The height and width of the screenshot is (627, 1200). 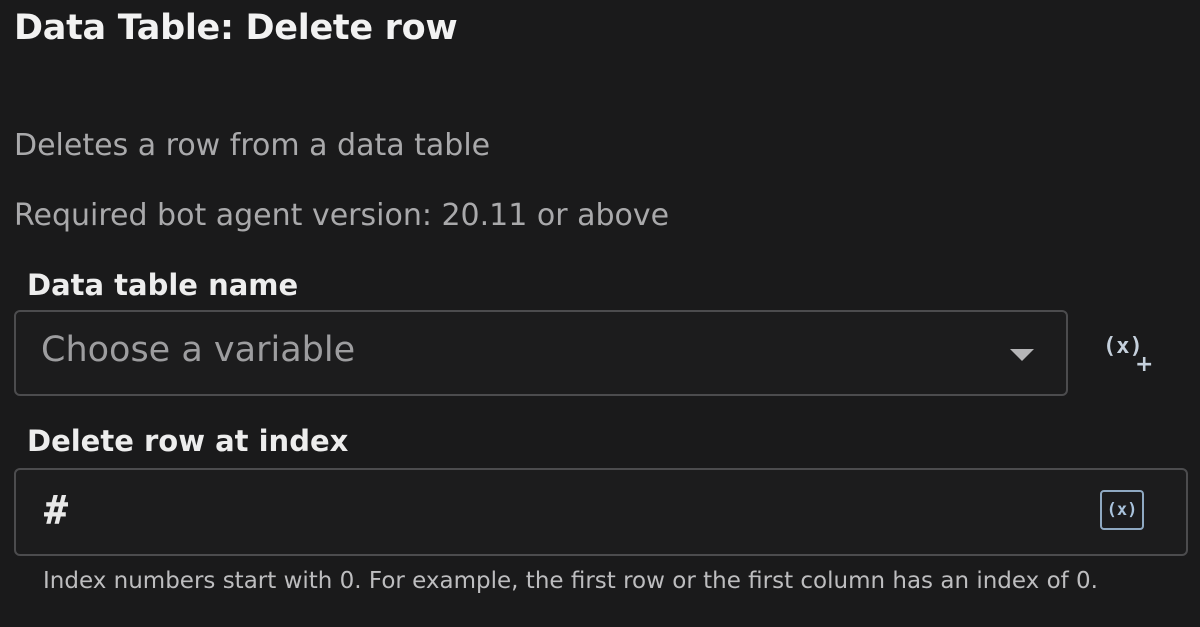 I want to click on table-name-label: Data table name, so click(x=163, y=285).